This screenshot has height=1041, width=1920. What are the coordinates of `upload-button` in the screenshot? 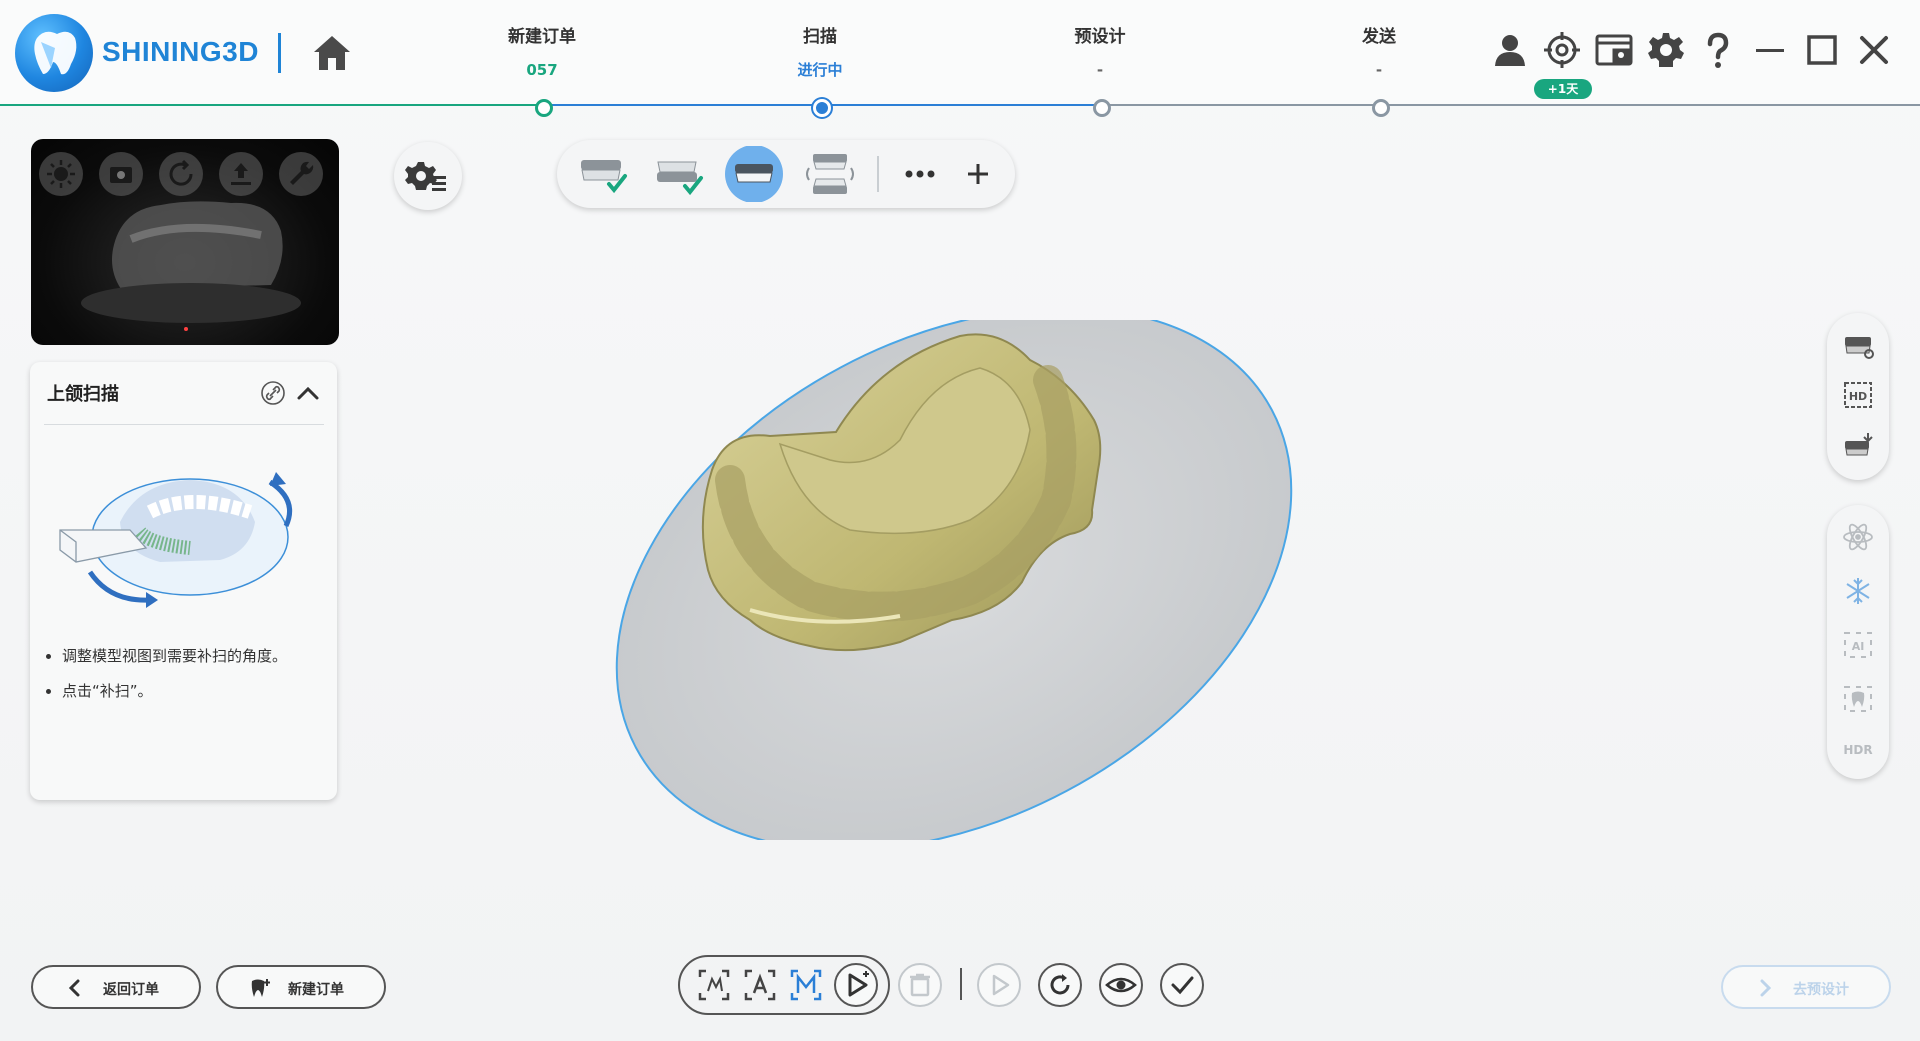 It's located at (241, 174).